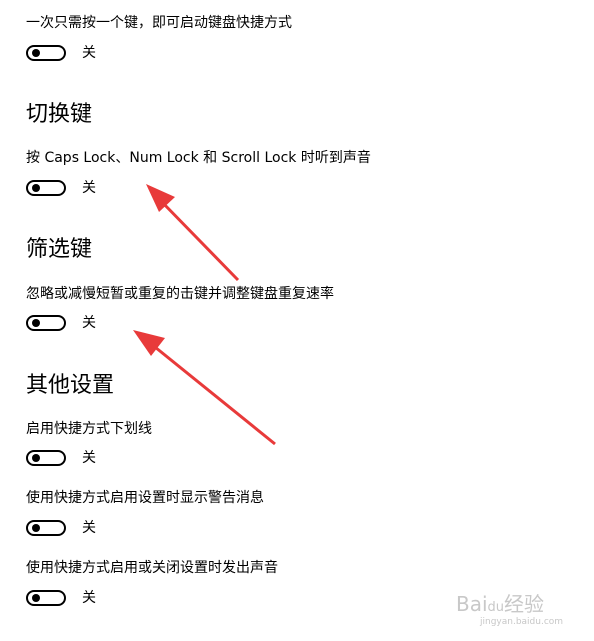 This screenshot has height=641, width=594. Describe the element at coordinates (46, 53) in the screenshot. I see `sticky-keys-shortcut-toggle` at that location.